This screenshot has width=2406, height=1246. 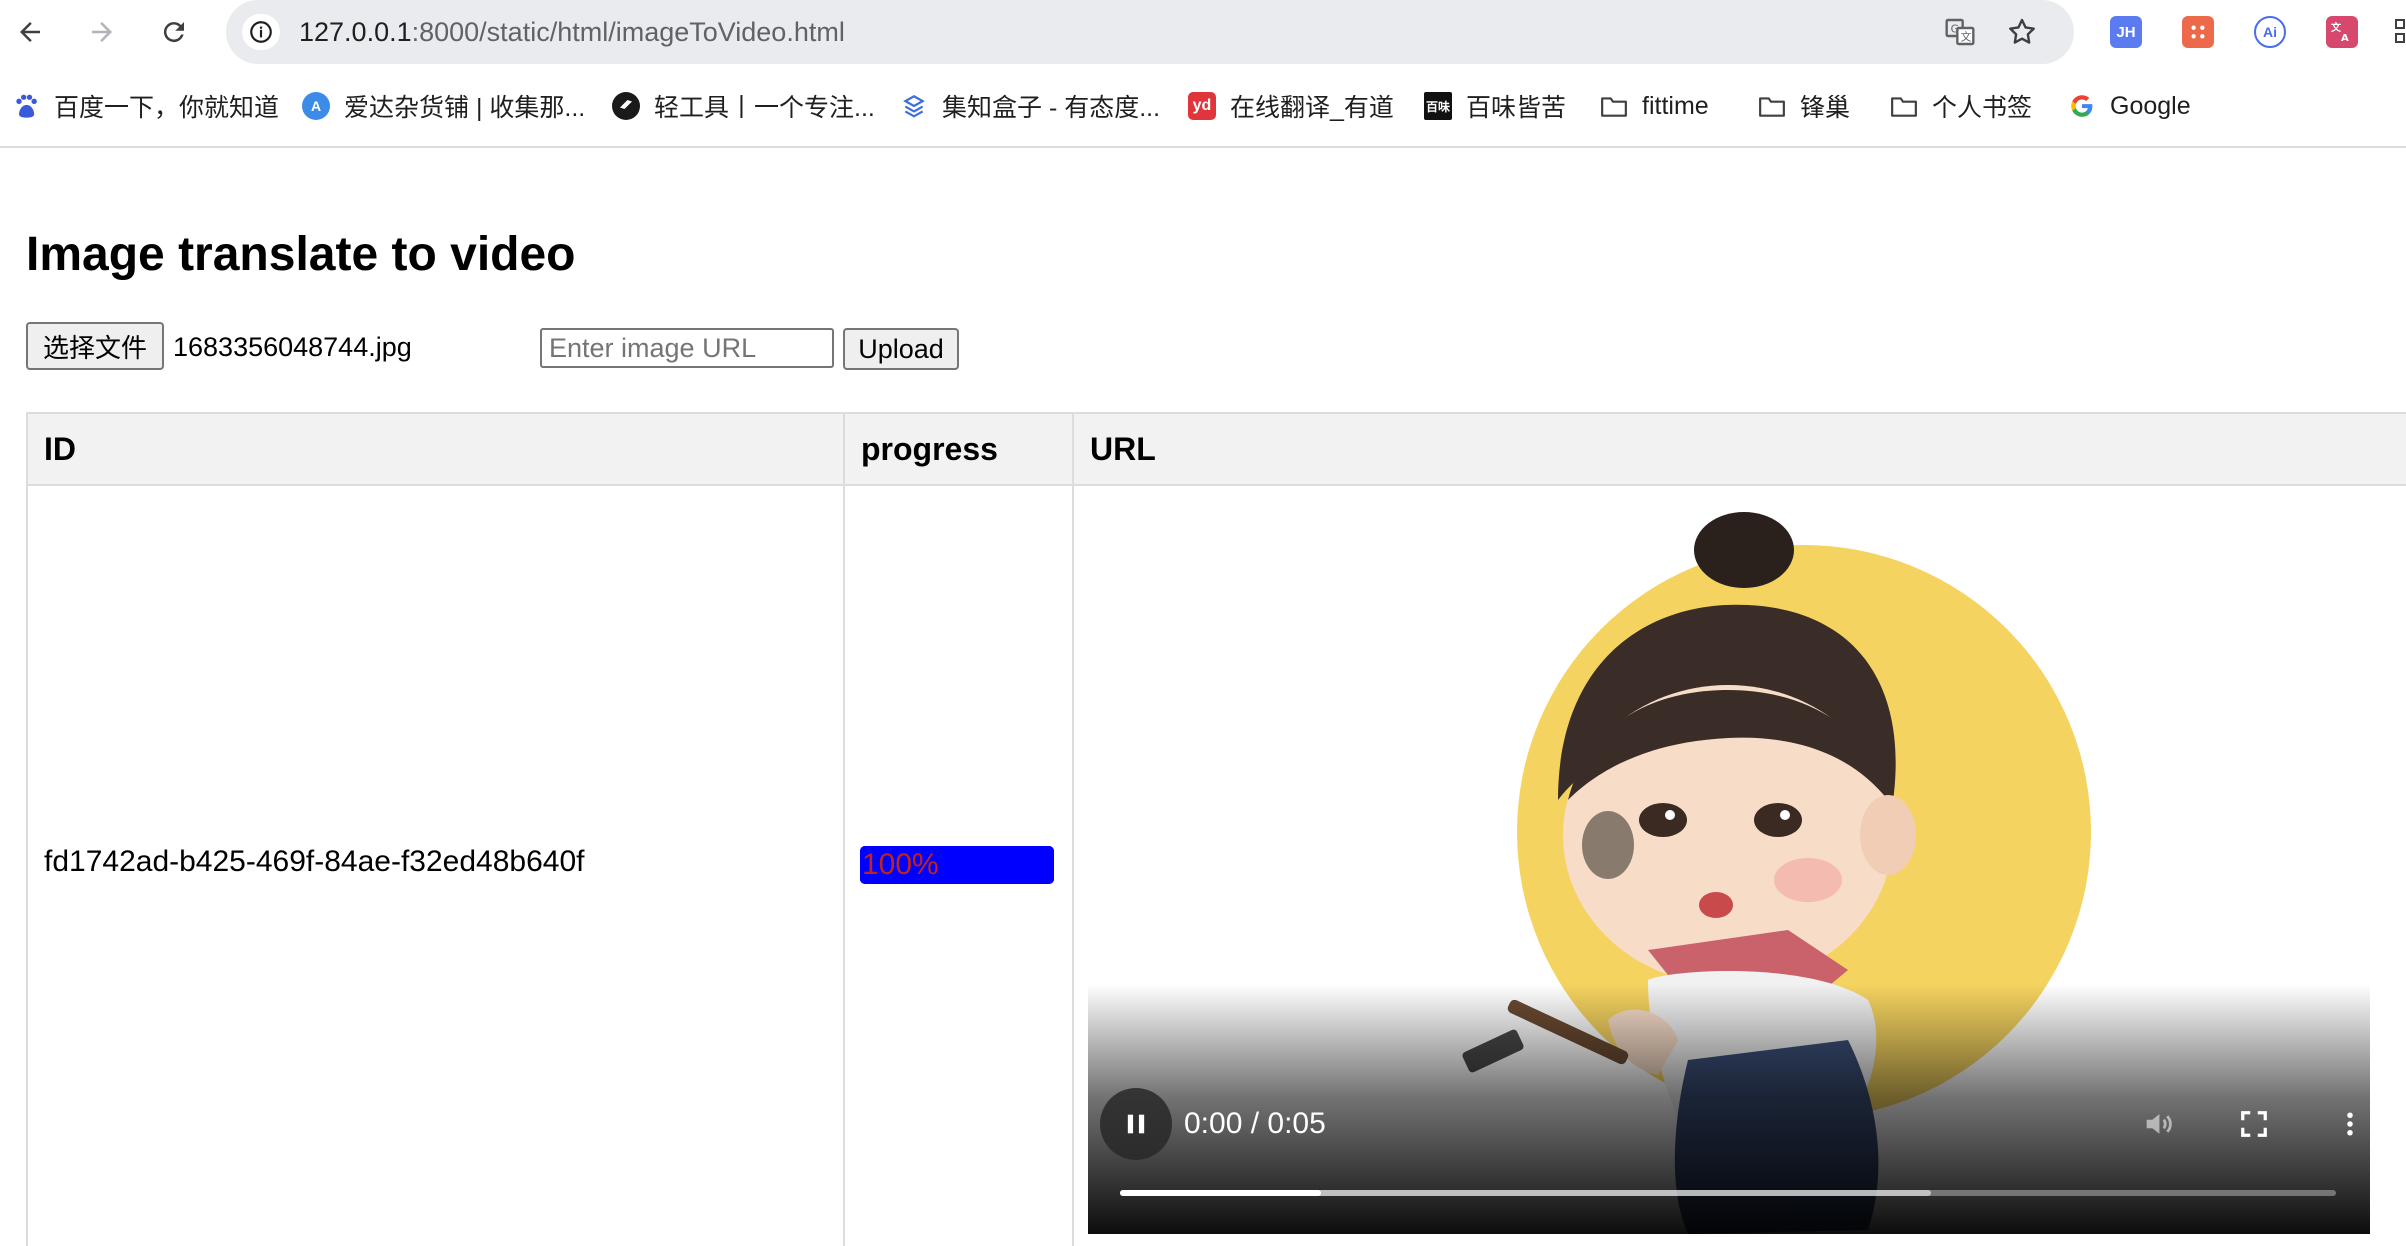 I want to click on address-path: :8000/static/html/imageToVideo.html, so click(x=628, y=32).